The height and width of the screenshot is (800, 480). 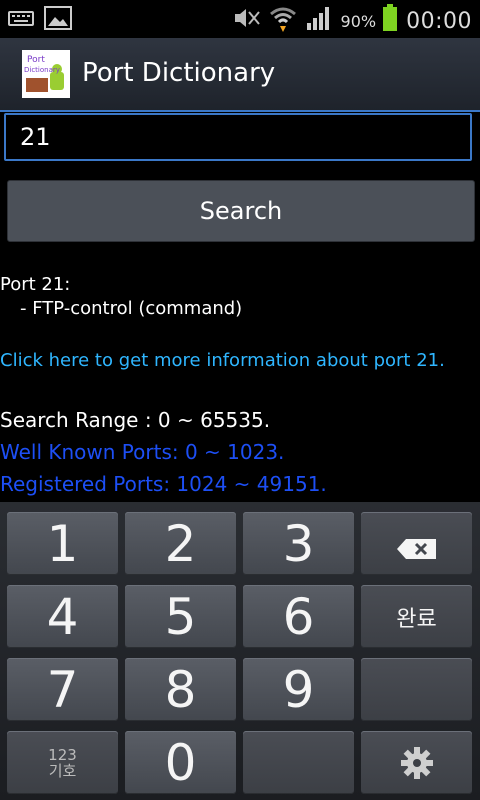 What do you see at coordinates (42, 70) in the screenshot?
I see `logo-text-dictionary: Dictionary` at bounding box center [42, 70].